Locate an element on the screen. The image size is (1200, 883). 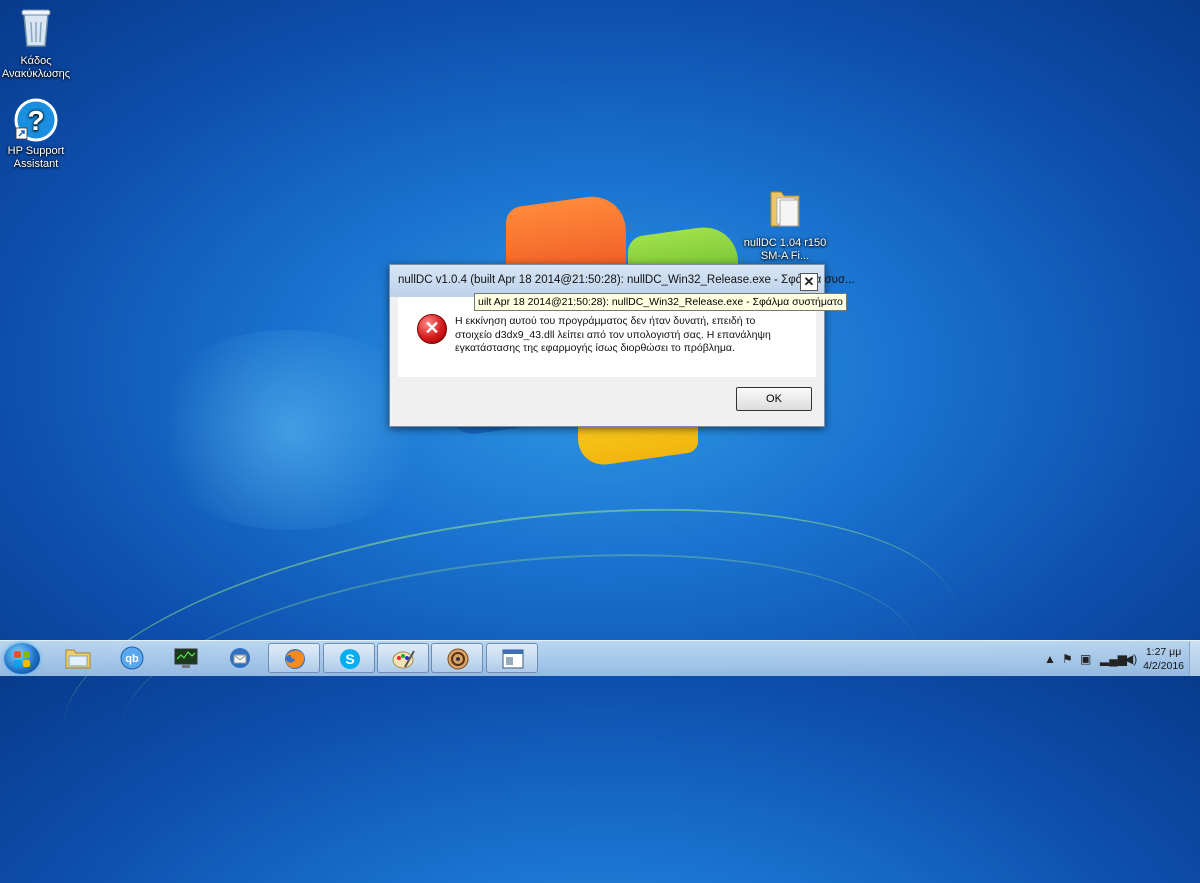
dialog-footer: OK is located at coordinates (607, 397).